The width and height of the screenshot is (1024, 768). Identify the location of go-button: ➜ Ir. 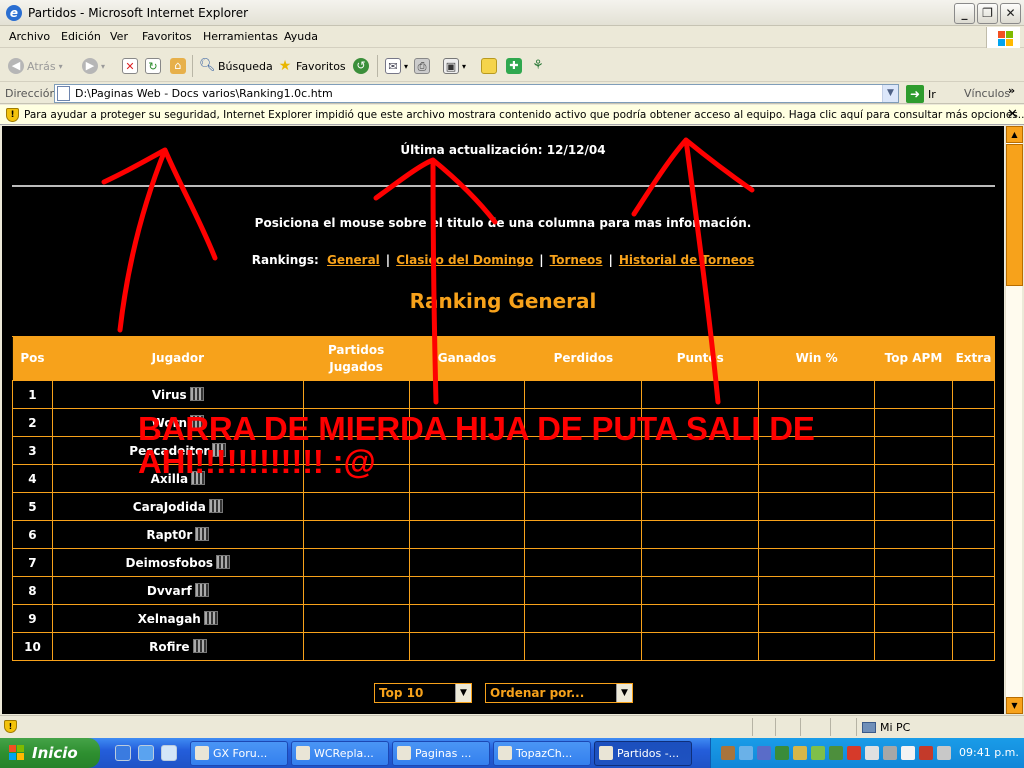
(921, 94).